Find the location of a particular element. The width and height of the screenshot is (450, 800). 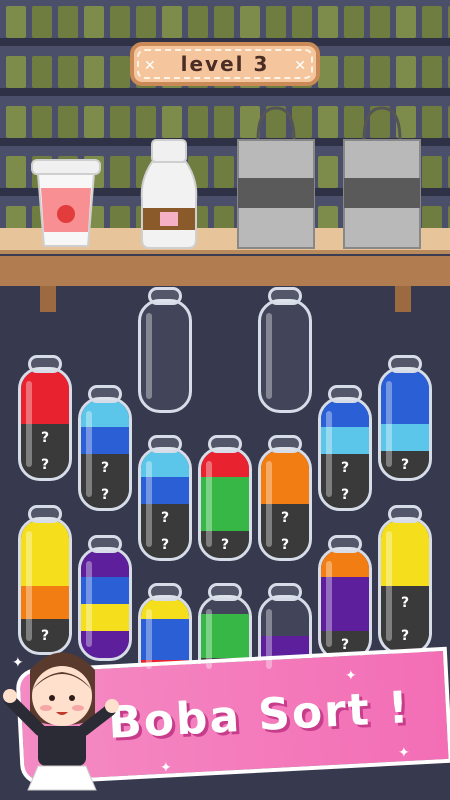

level-label: level 3 is located at coordinates (225, 64).